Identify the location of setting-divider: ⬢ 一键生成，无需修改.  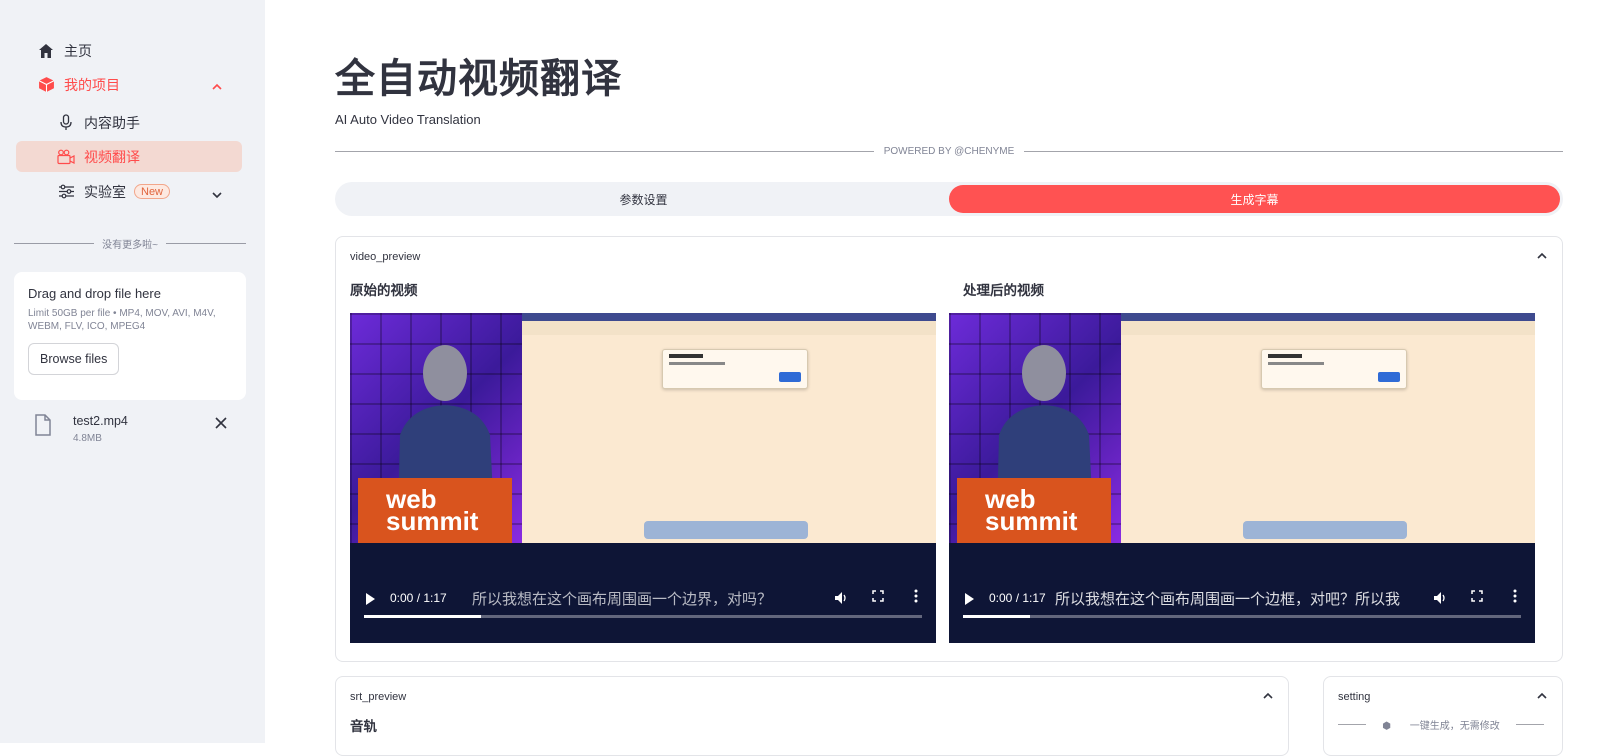
(1441, 724).